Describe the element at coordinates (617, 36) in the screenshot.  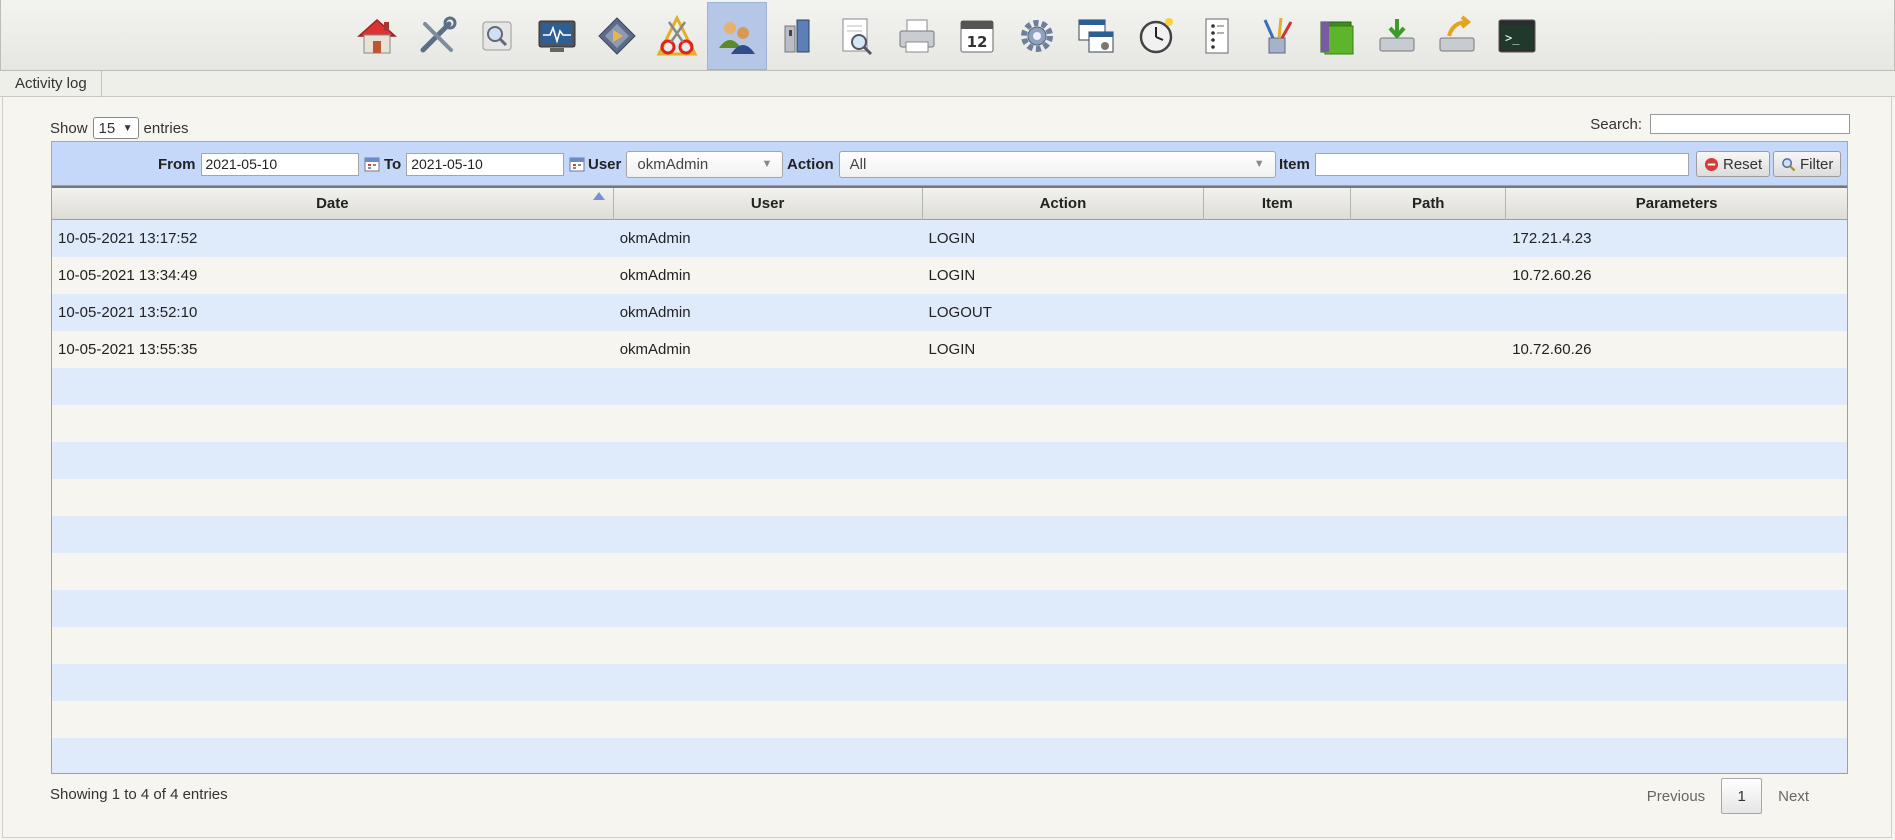
I see `diamond-icon` at that location.